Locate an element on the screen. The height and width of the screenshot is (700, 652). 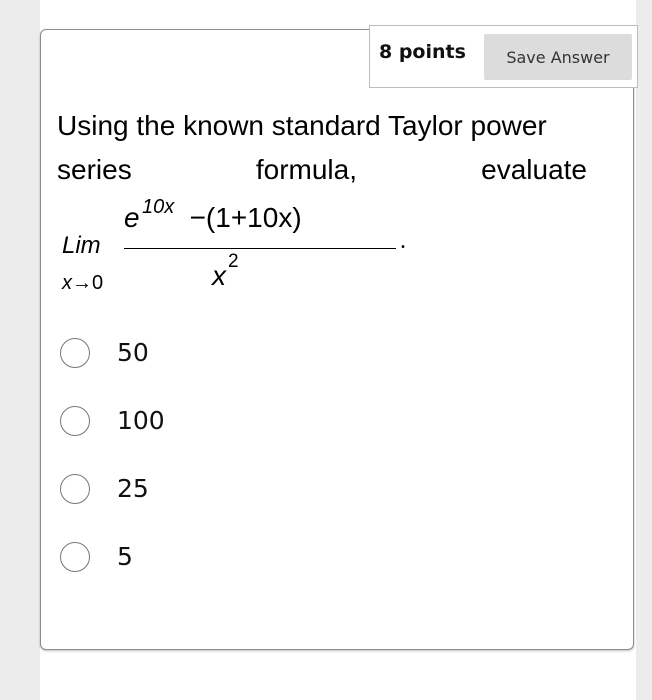
limit-target: 0 is located at coordinates (98, 283).